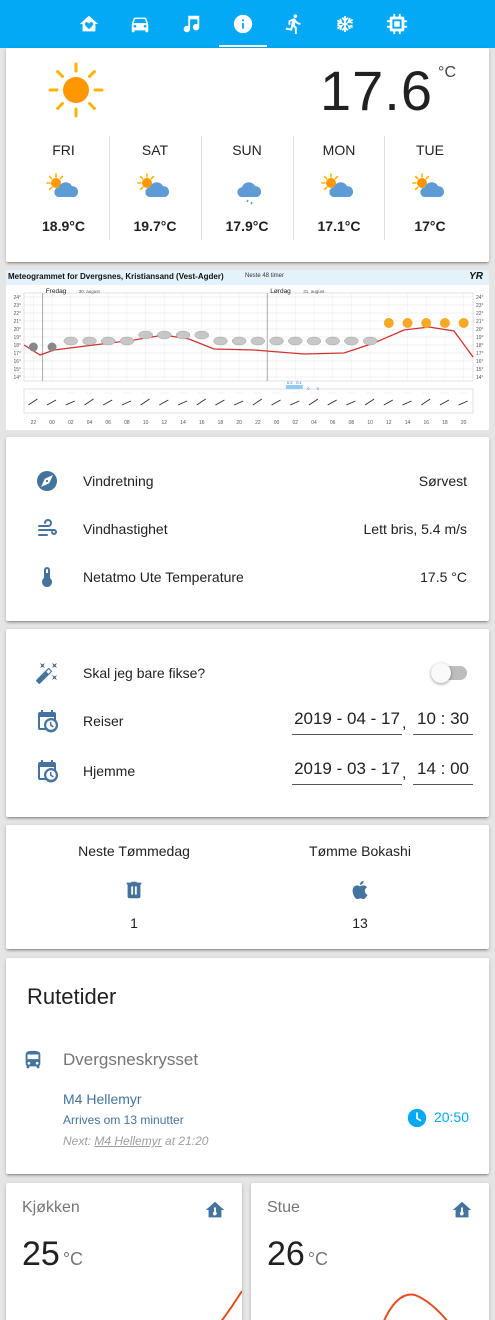  Describe the element at coordinates (360, 851) in the screenshot. I see `garbage-label: Tømme Bokashi` at that location.